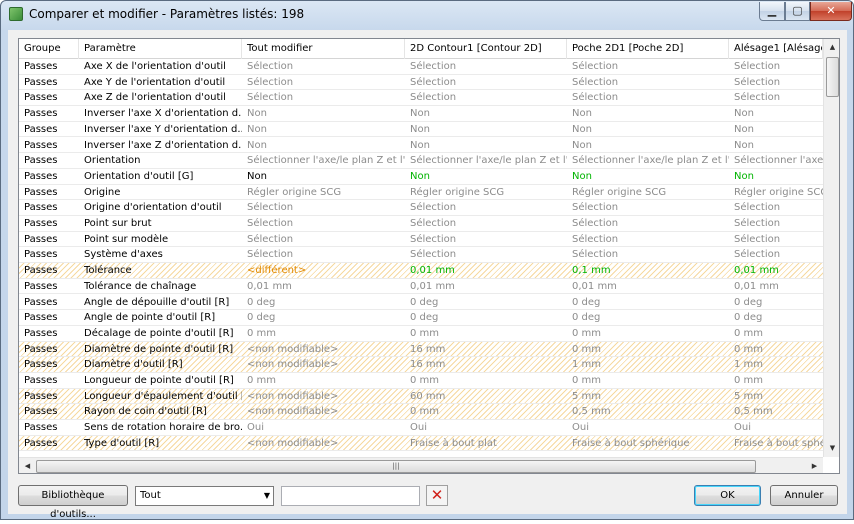 Image resolution: width=854 pixels, height=524 pixels. What do you see at coordinates (486, 396) in the screenshot?
I see `contour-cell: 60 mm` at bounding box center [486, 396].